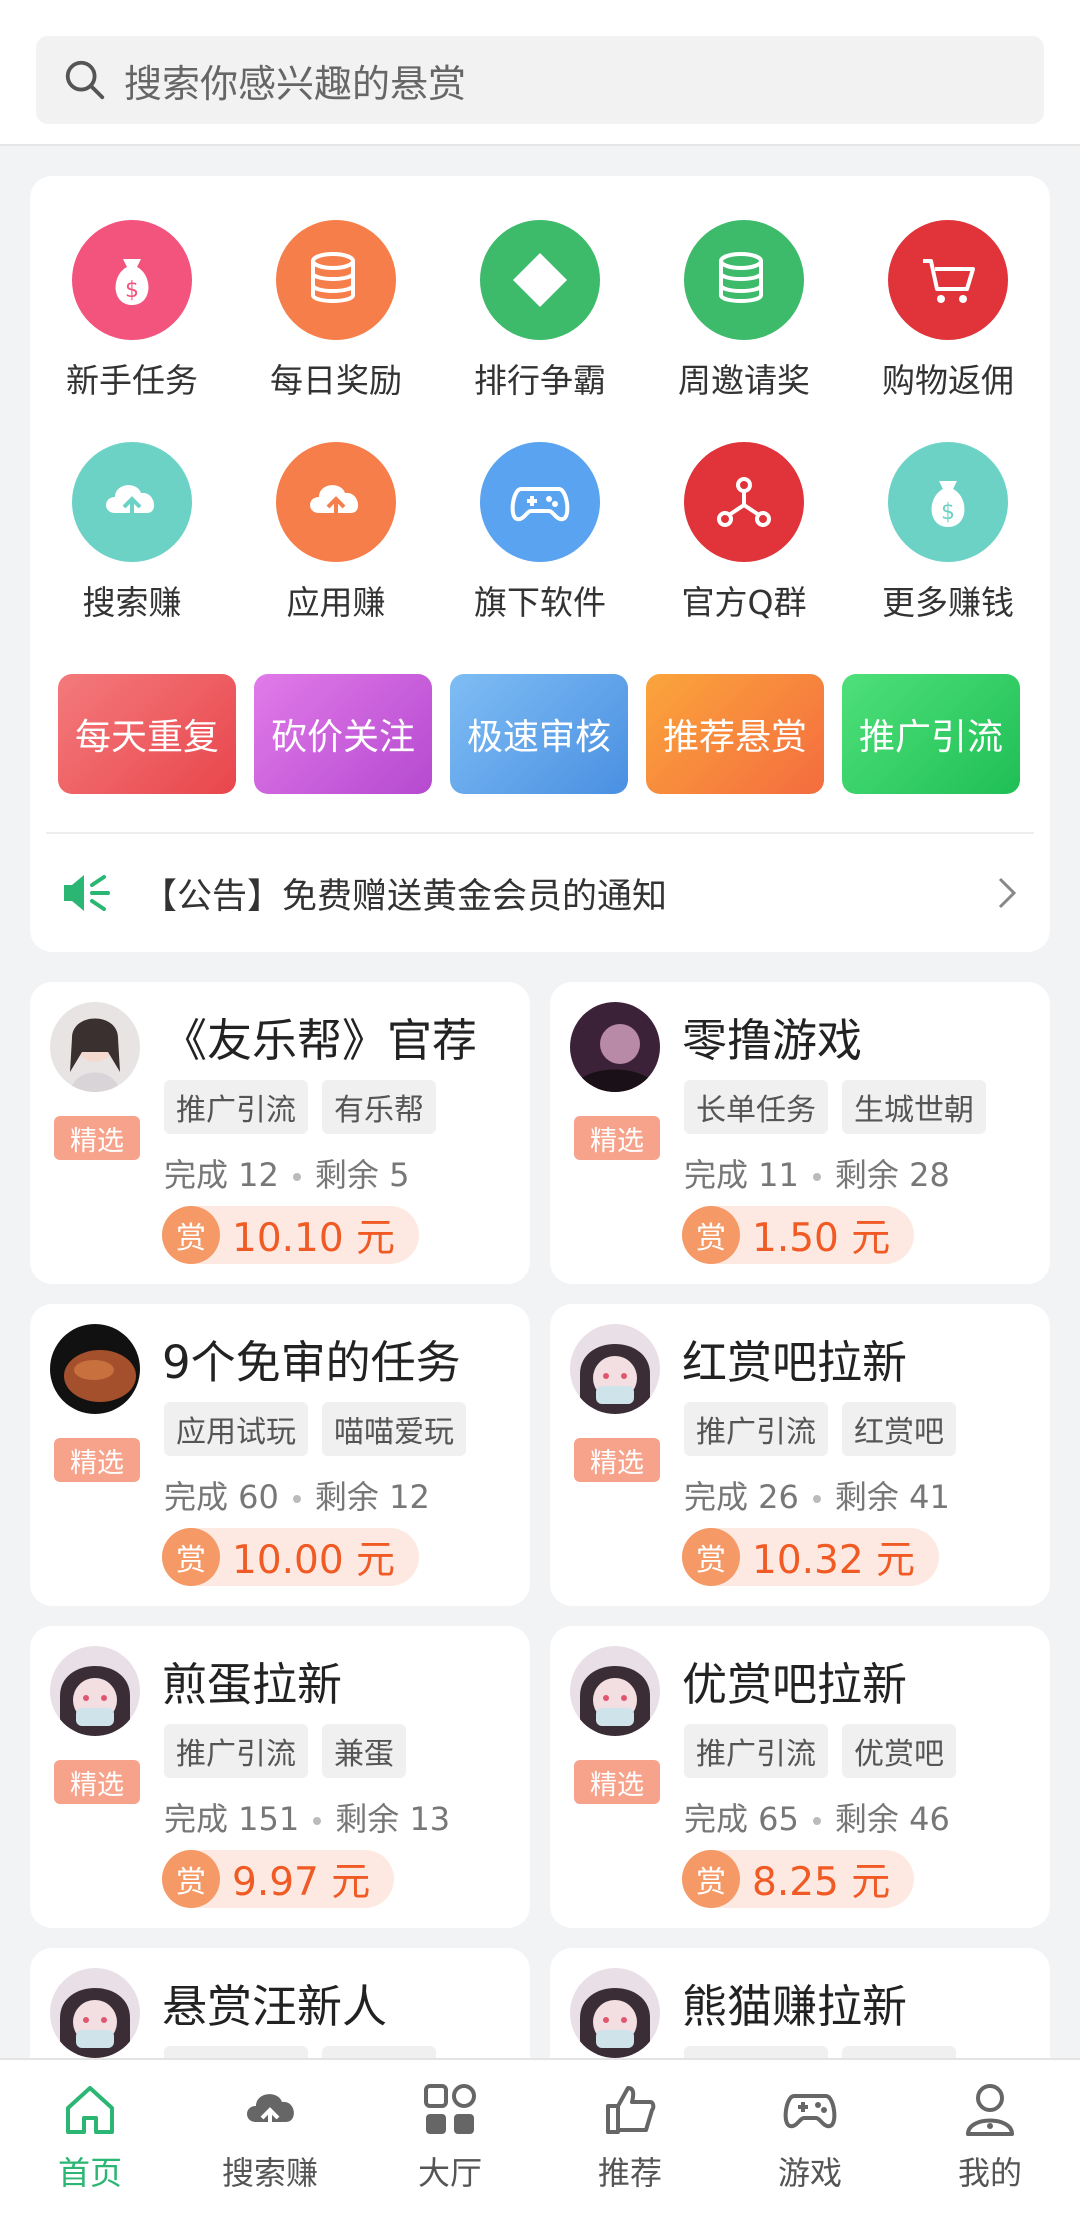  Describe the element at coordinates (810, 2111) in the screenshot. I see `gamepad-icon` at that location.